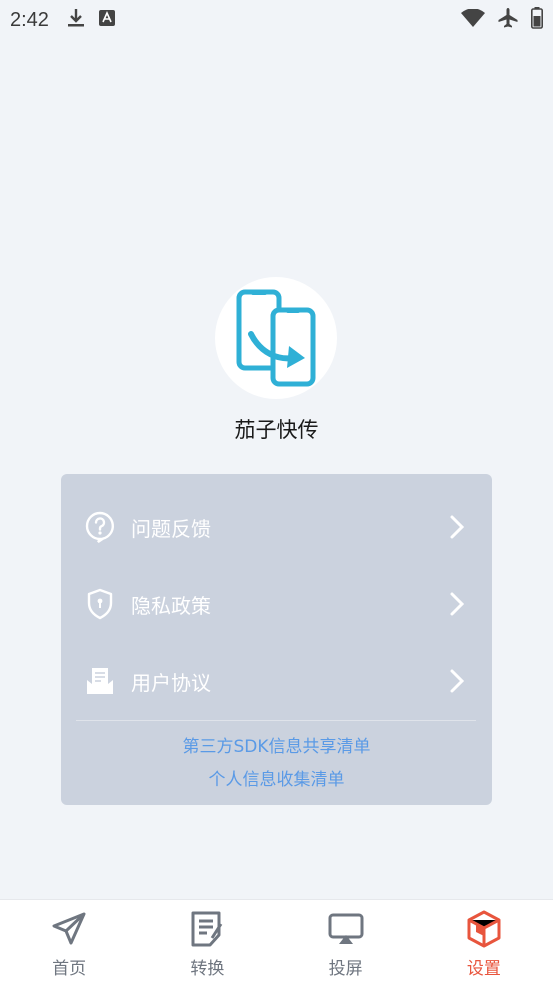 The width and height of the screenshot is (553, 983). I want to click on keyboard-a-icon, so click(106, 20).